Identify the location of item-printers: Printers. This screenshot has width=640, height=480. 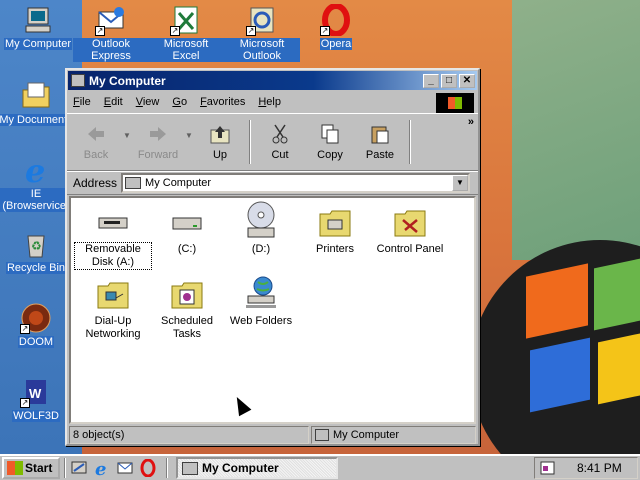
(335, 231).